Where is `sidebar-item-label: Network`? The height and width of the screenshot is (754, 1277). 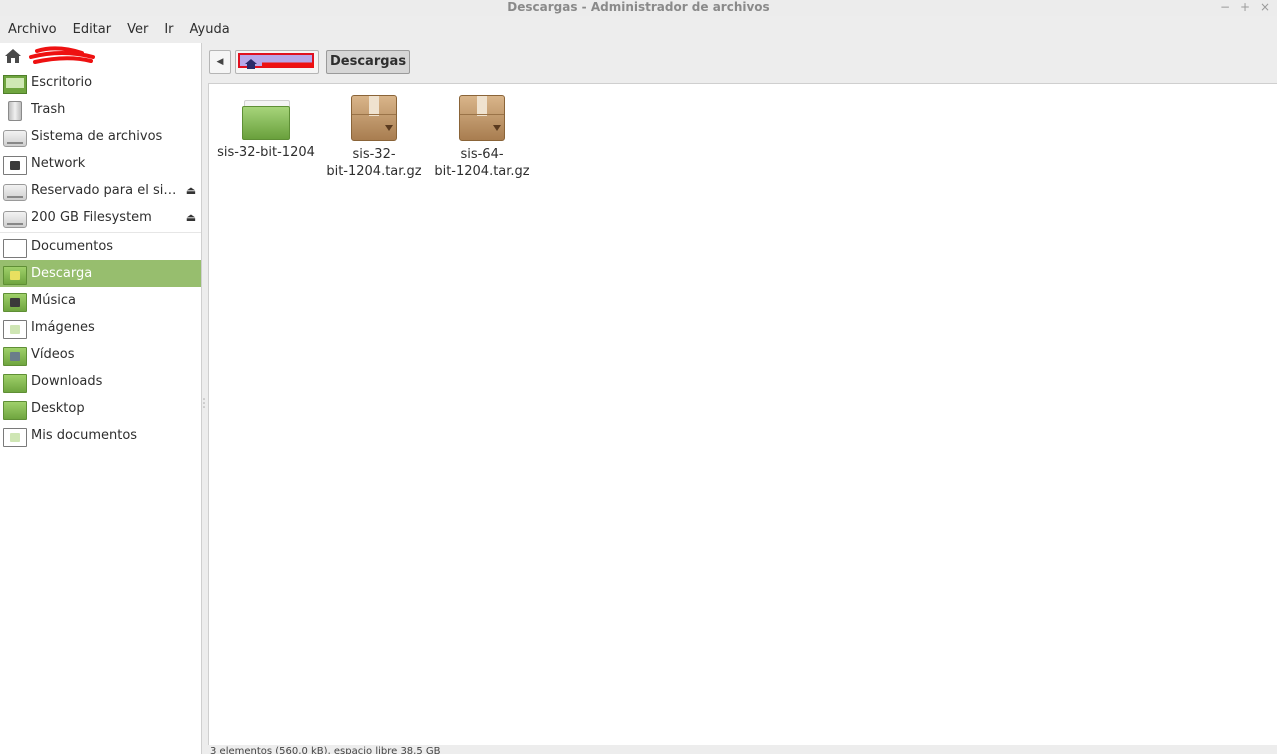 sidebar-item-label: Network is located at coordinates (58, 163).